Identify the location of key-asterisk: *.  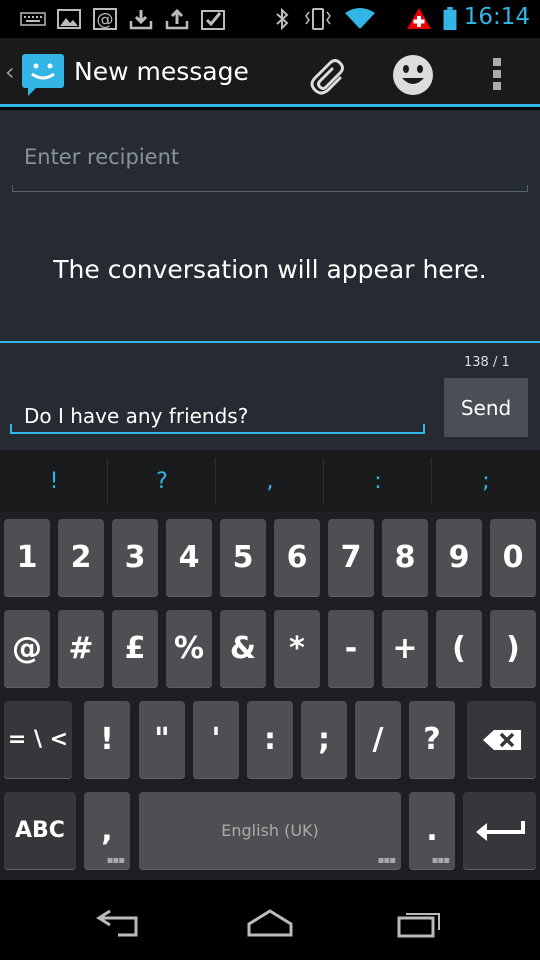
(297, 649).